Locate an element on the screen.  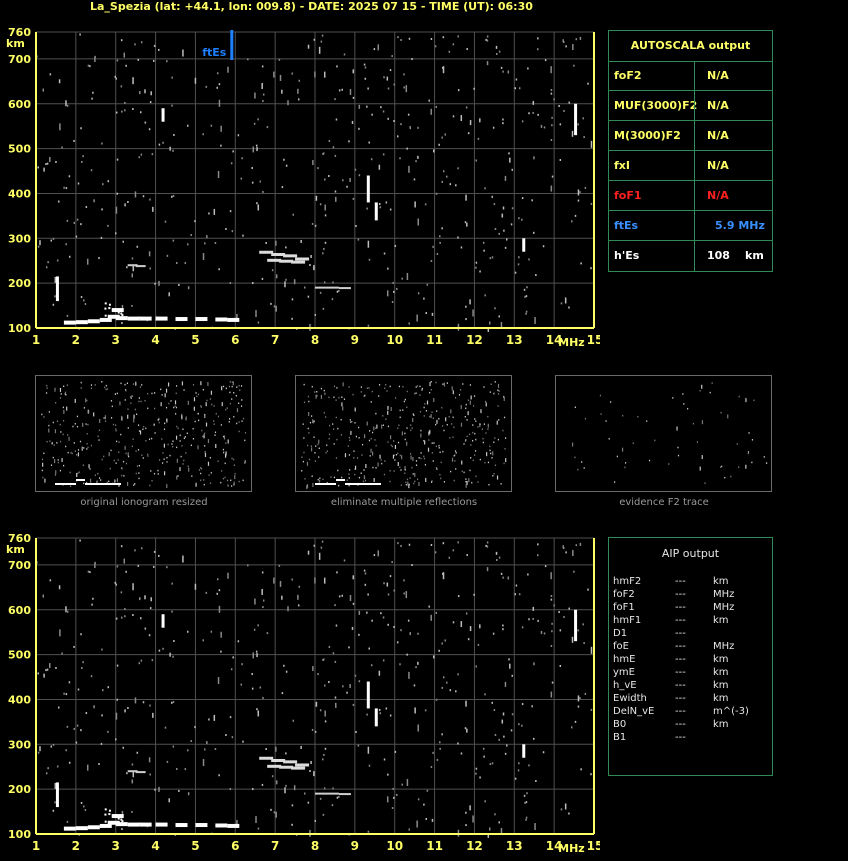
y-tick-label: 300 is located at coordinates (19, 744).